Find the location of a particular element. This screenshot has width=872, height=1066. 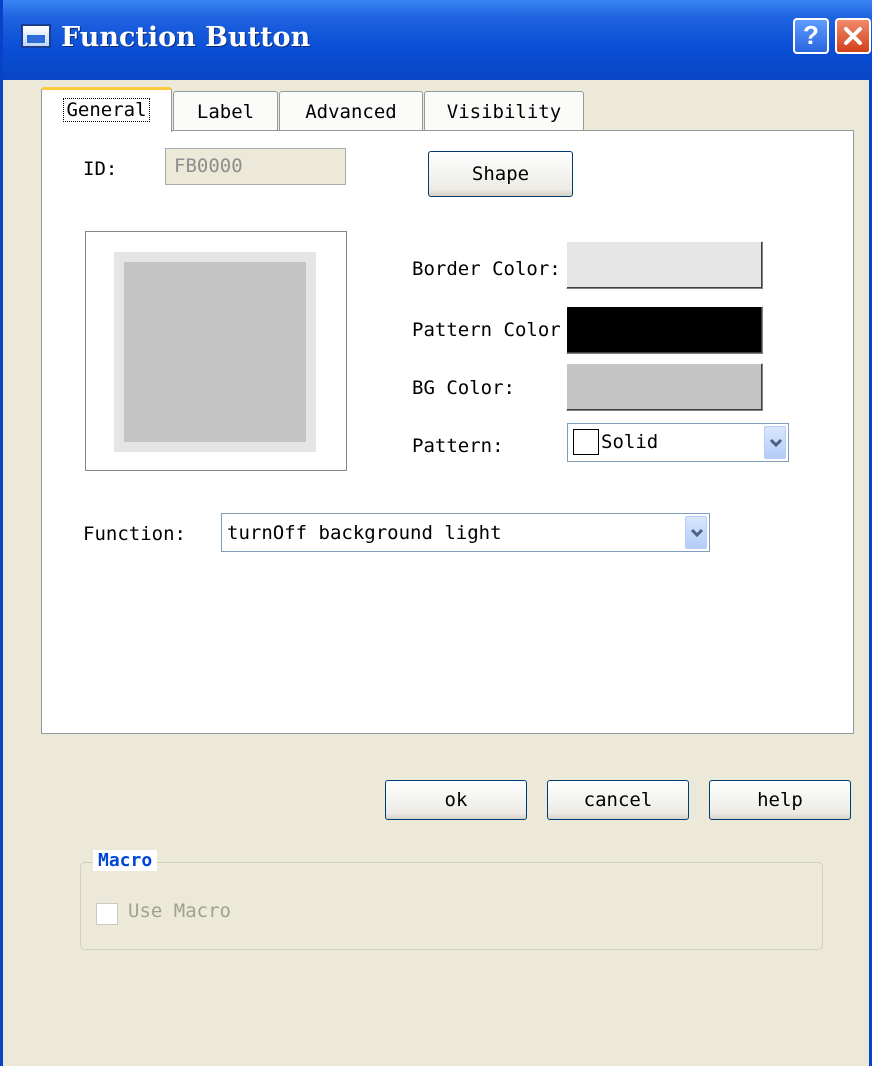

shape-preview is located at coordinates (216, 351).